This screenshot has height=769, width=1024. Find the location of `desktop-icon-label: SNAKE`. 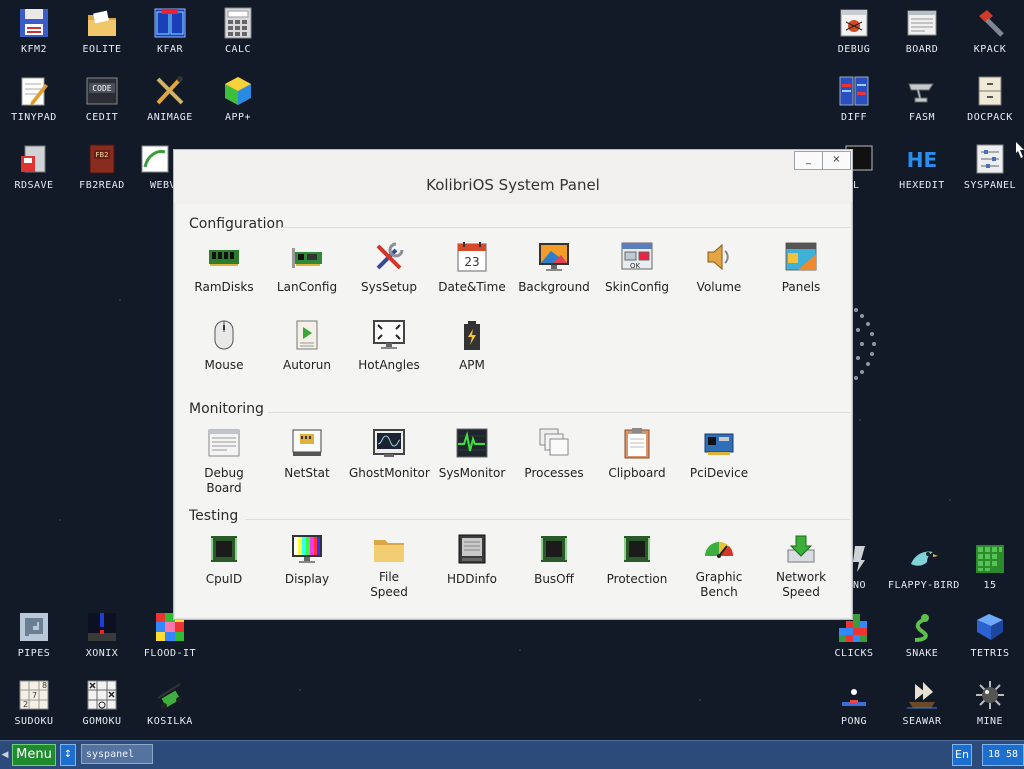

desktop-icon-label: SNAKE is located at coordinates (922, 653).